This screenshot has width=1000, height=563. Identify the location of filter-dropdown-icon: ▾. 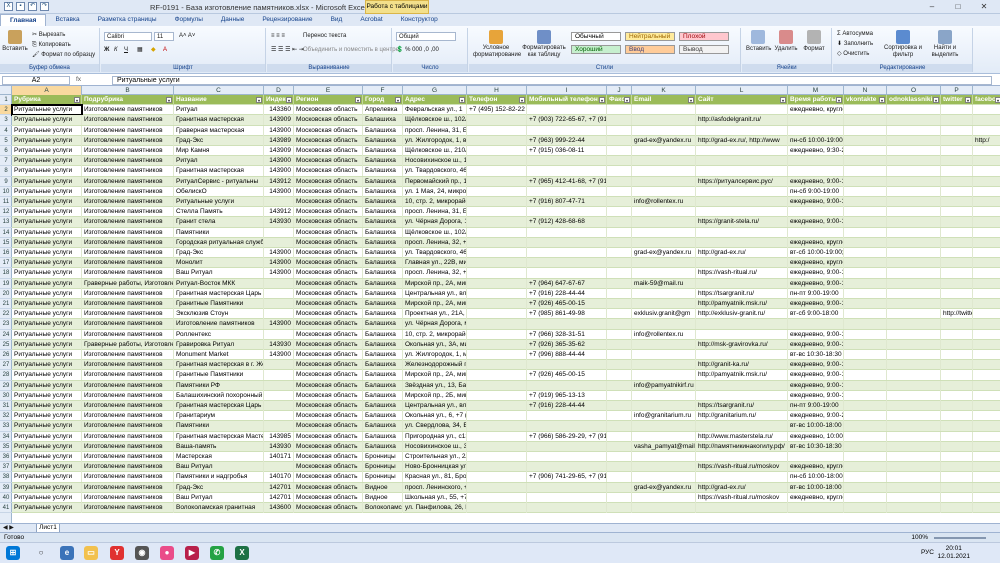
(839, 100).